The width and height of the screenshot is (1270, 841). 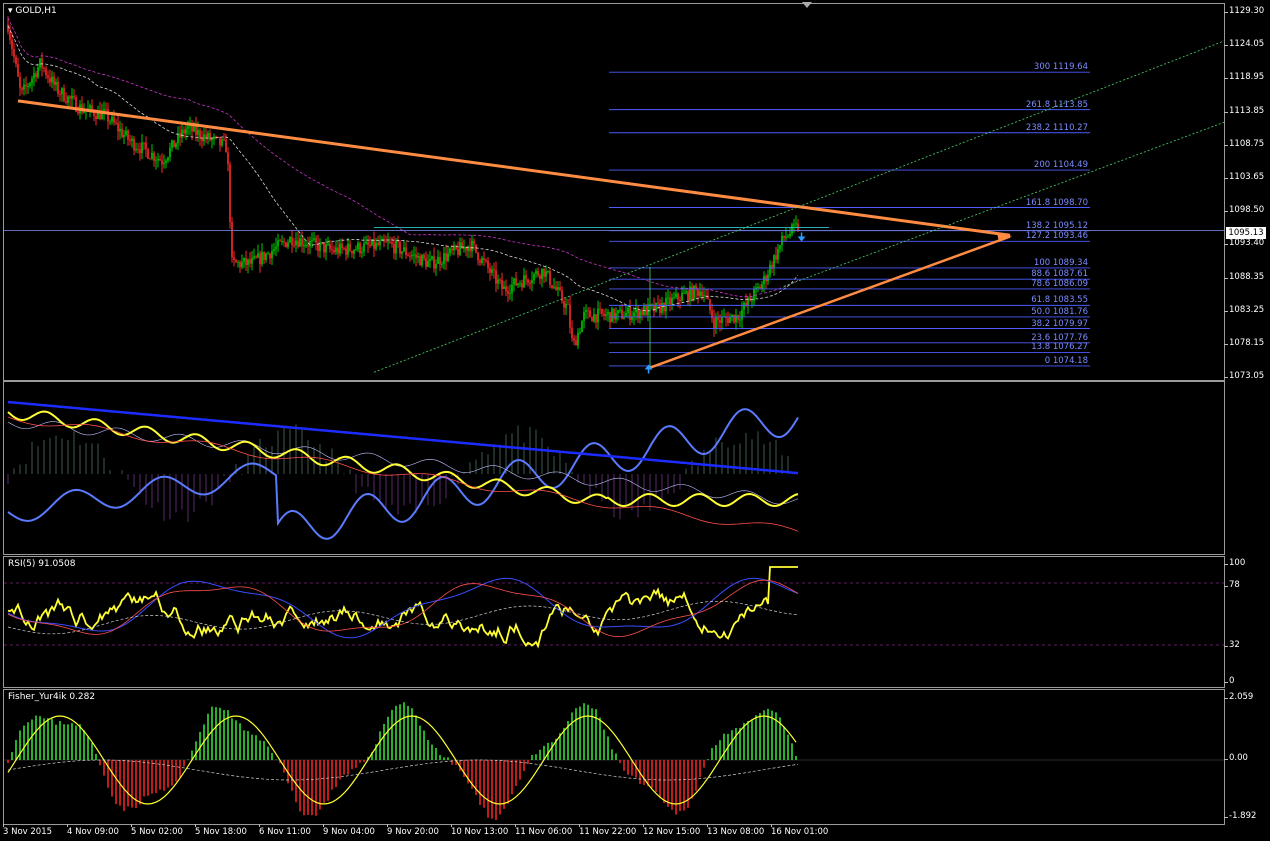 I want to click on rsi-canvas, so click(x=614, y=622).